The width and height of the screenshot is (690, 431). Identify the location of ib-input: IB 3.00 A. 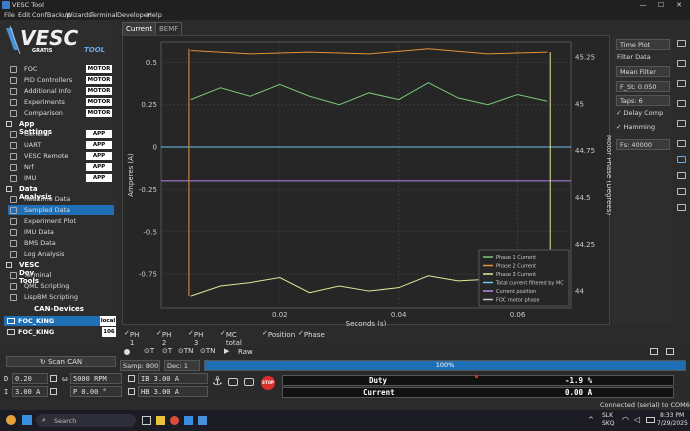
(173, 378).